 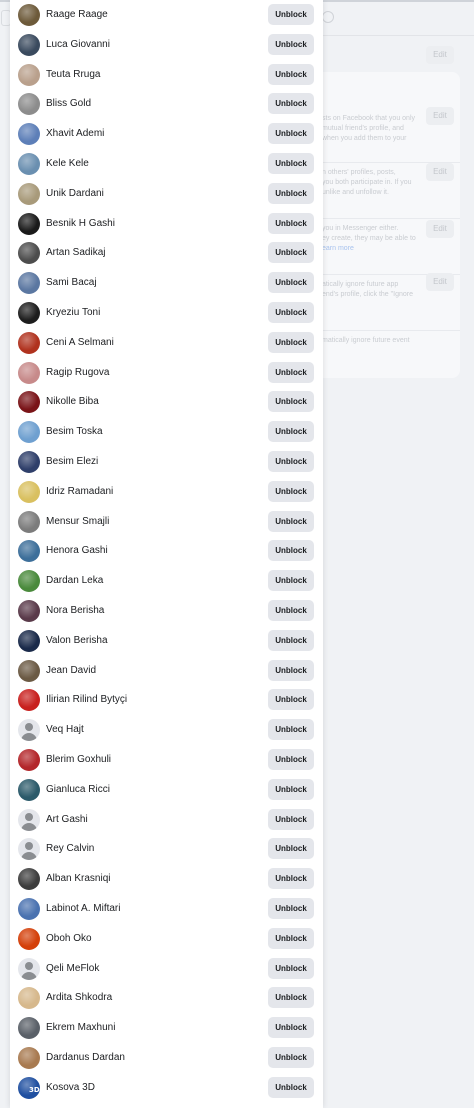 What do you see at coordinates (75, 611) in the screenshot?
I see `blocked-user-name: Nora Berisha` at bounding box center [75, 611].